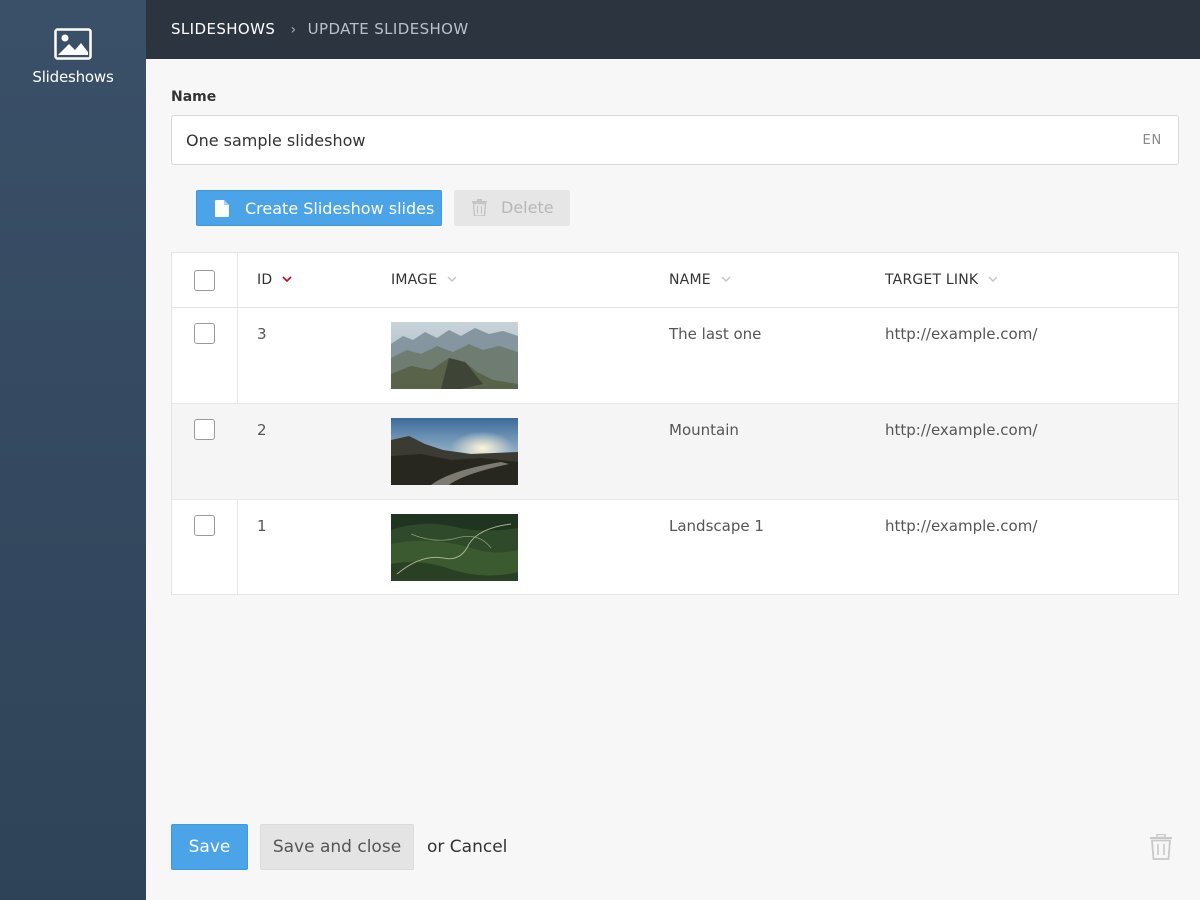  Describe the element at coordinates (690, 280) in the screenshot. I see `column-header-label: NAME` at that location.